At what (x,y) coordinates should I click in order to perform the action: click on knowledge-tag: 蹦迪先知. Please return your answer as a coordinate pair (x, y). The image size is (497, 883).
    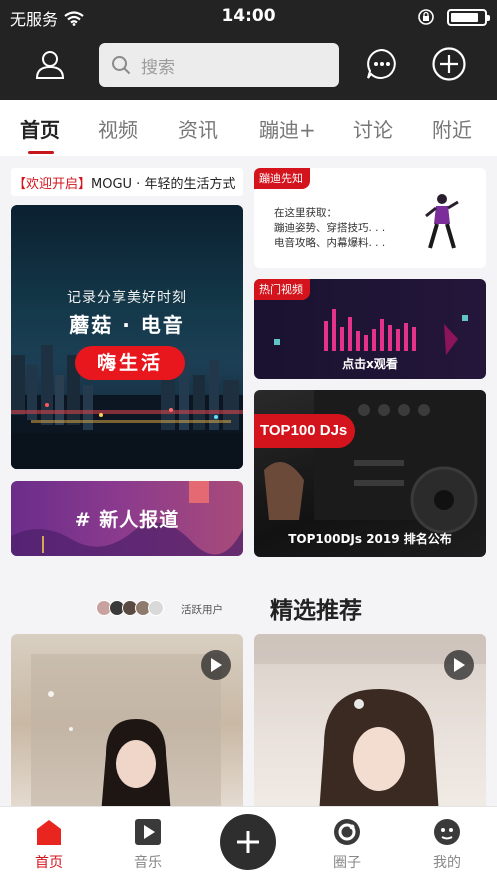
    Looking at the image, I should click on (282, 178).